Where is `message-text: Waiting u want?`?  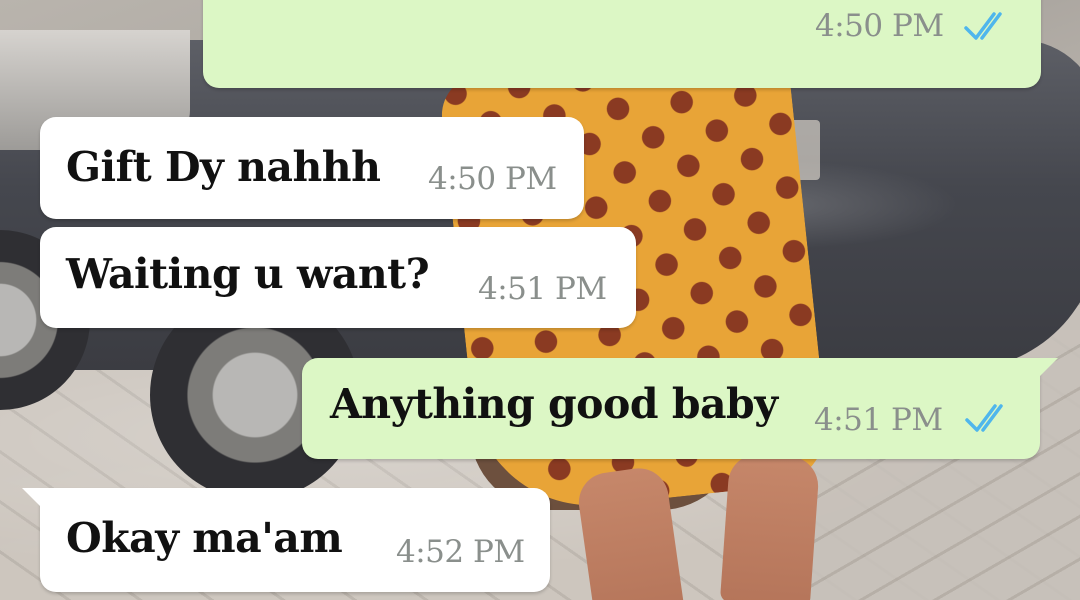 message-text: Waiting u want? is located at coordinates (248, 274).